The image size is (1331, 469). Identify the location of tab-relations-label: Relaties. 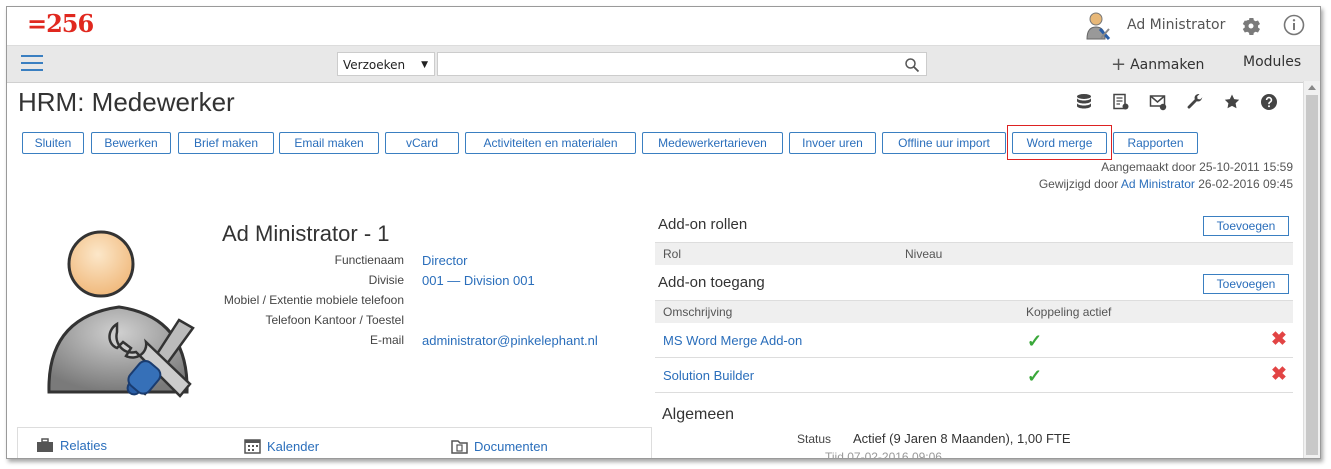
(83, 445).